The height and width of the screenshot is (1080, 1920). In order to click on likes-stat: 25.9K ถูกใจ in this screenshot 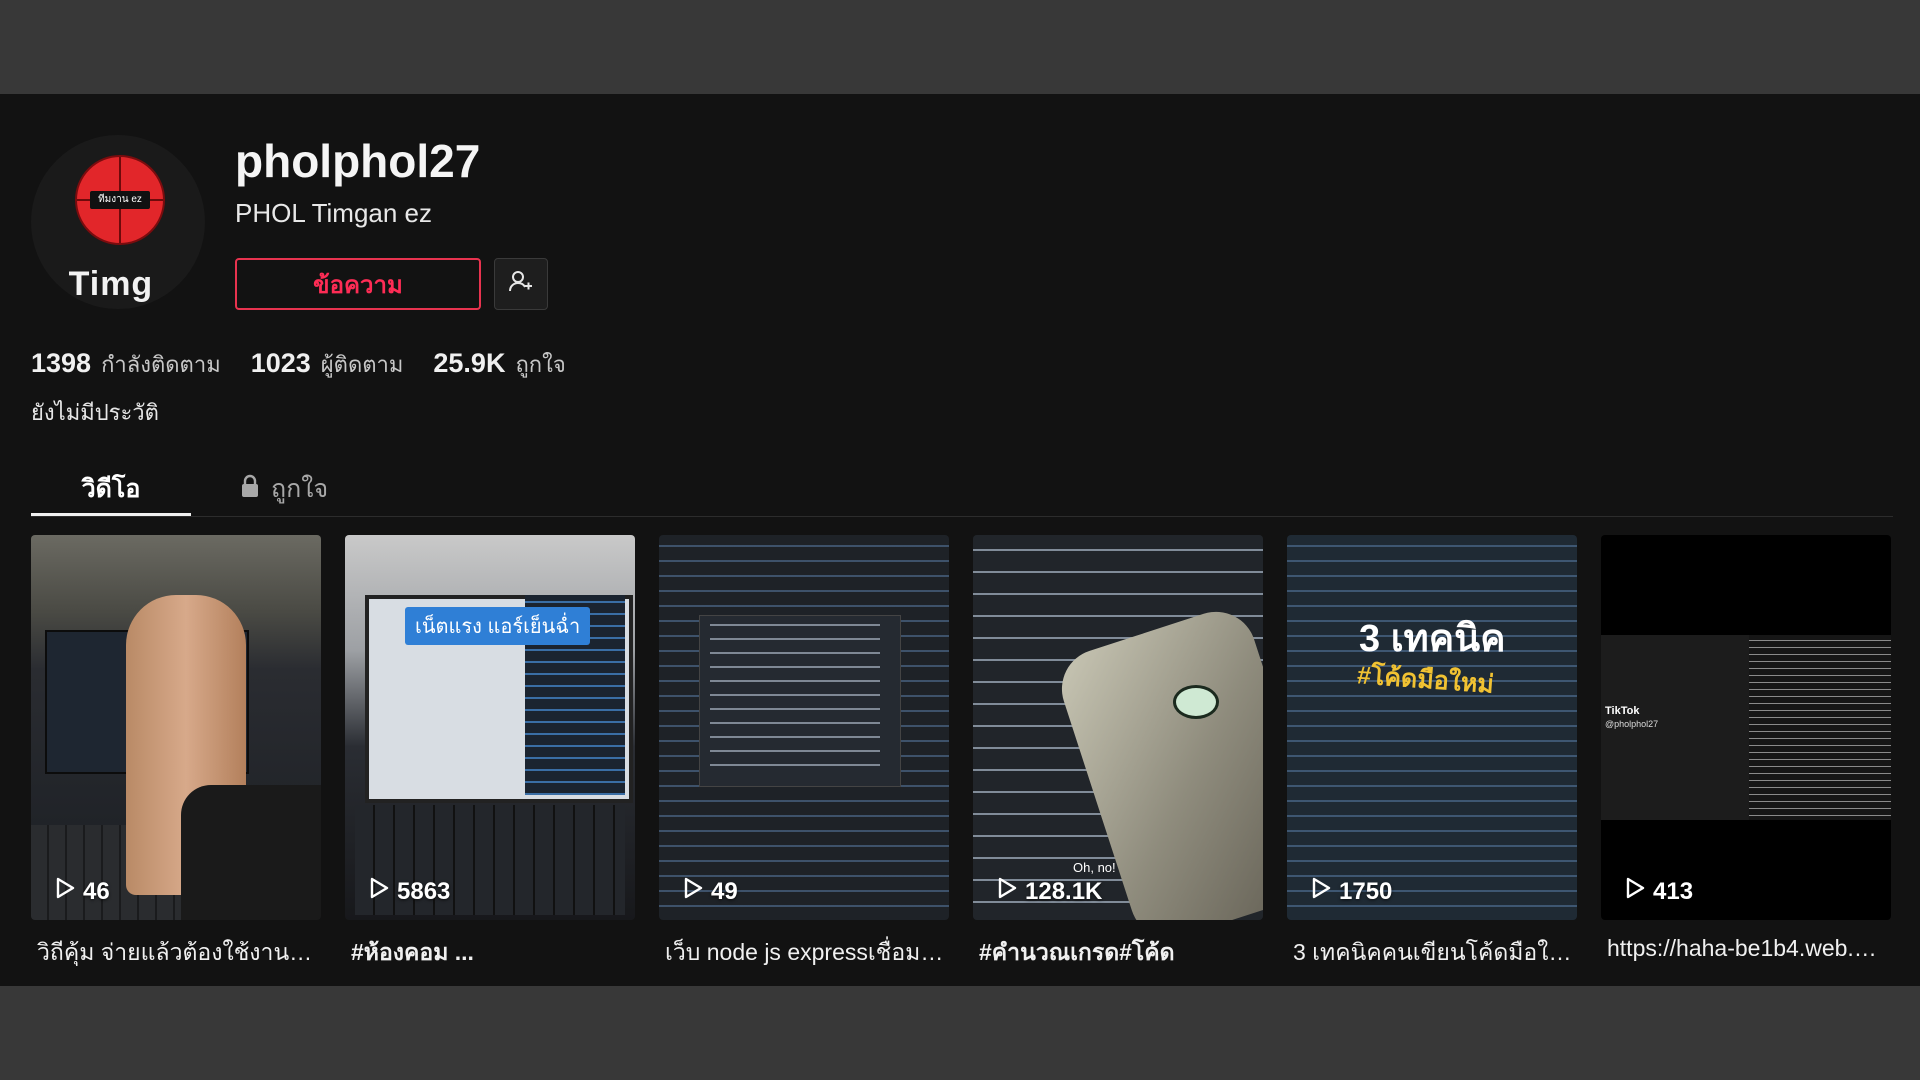, I will do `click(499, 364)`.